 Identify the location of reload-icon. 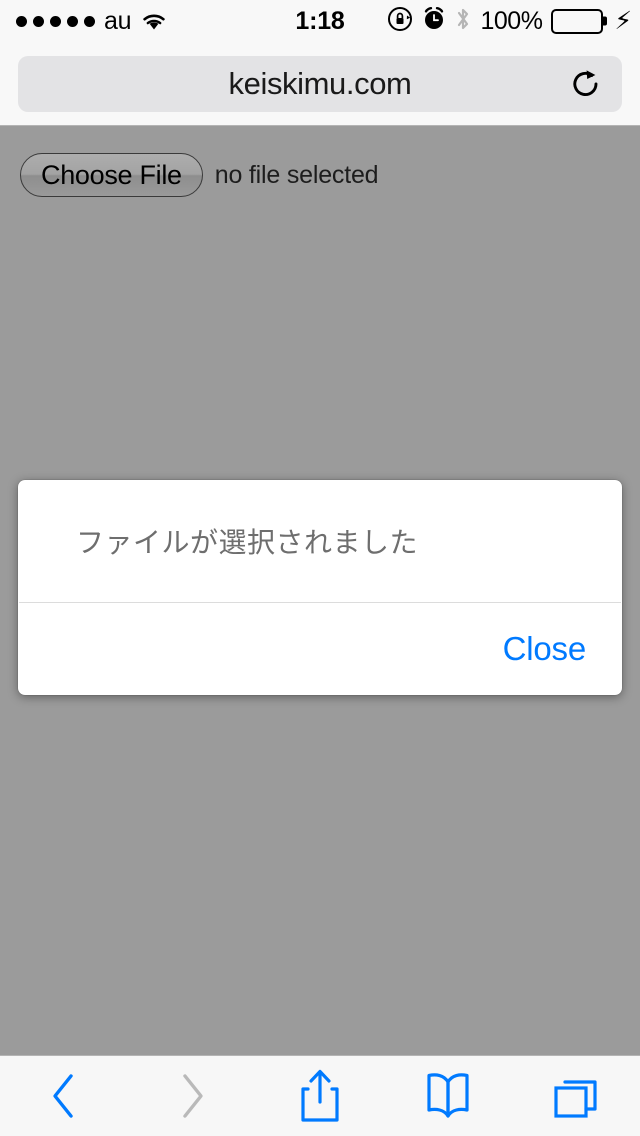
(586, 84).